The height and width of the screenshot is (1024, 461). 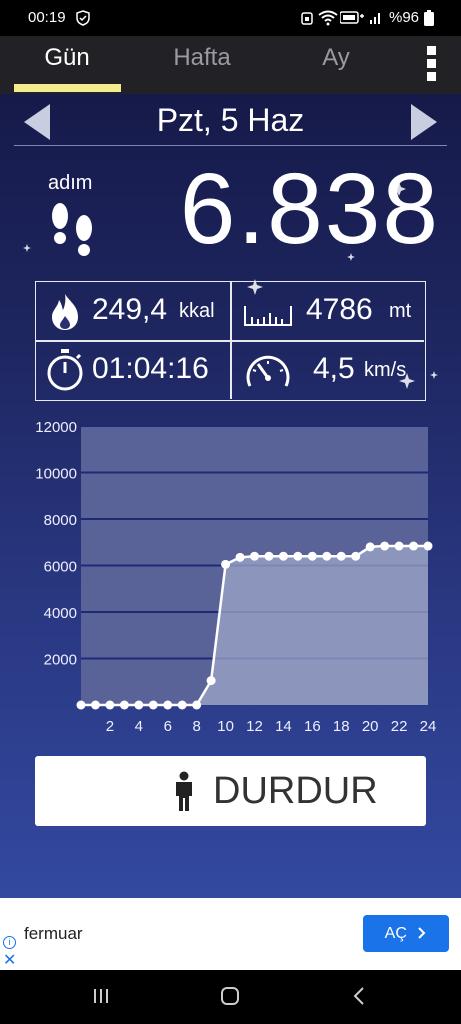 I want to click on status-time: 00:19, so click(x=47, y=17).